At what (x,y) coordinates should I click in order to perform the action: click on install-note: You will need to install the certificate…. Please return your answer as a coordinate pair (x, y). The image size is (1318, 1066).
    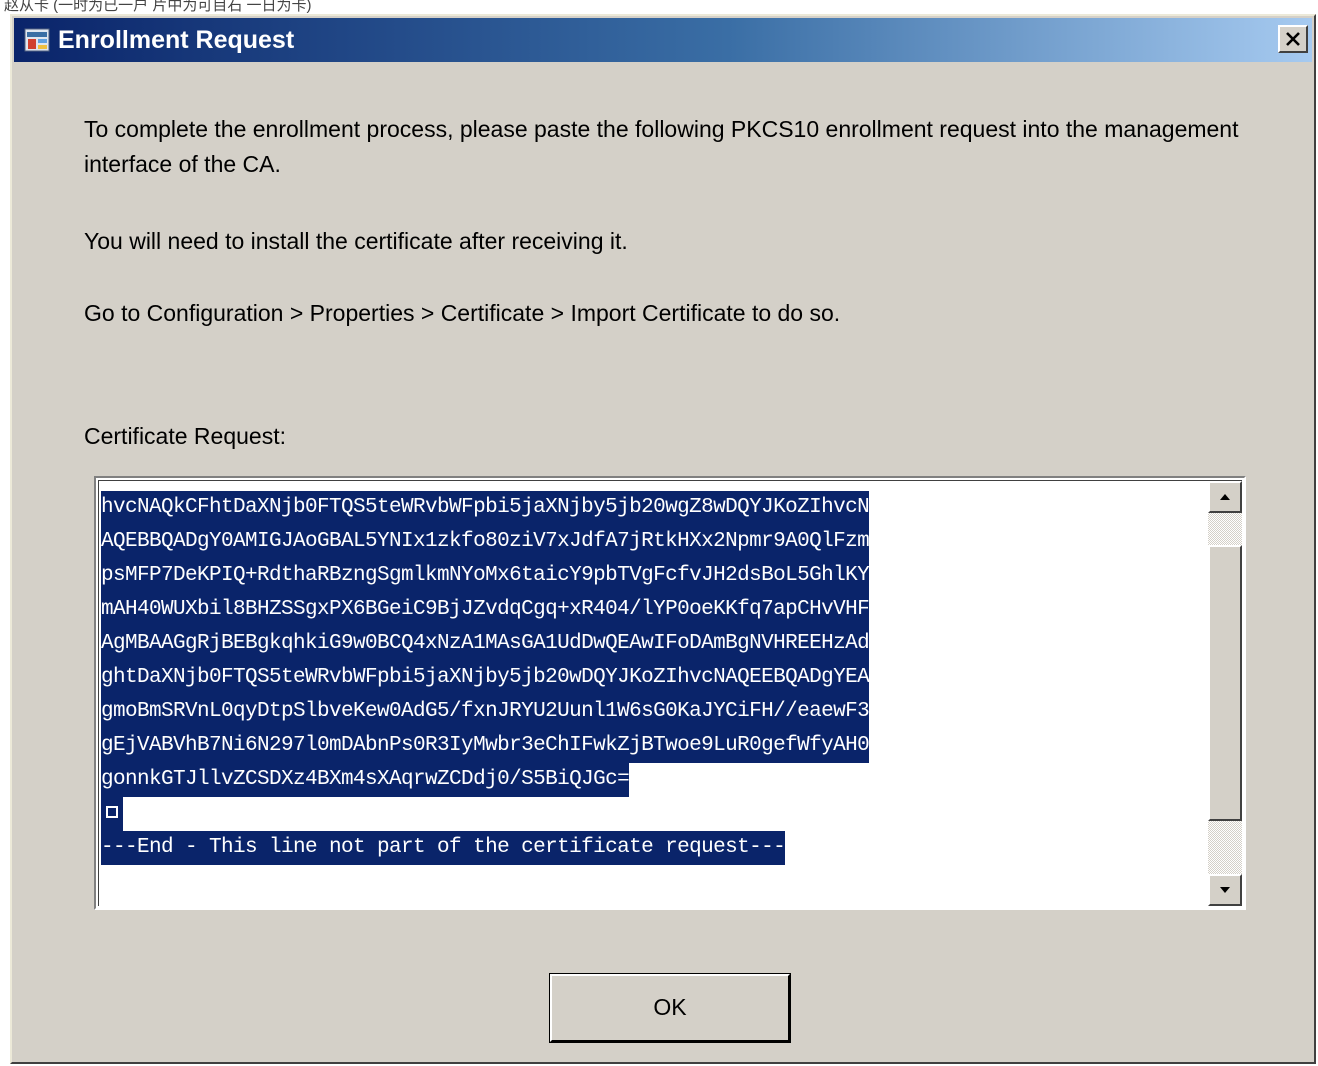
    Looking at the image, I should click on (356, 241).